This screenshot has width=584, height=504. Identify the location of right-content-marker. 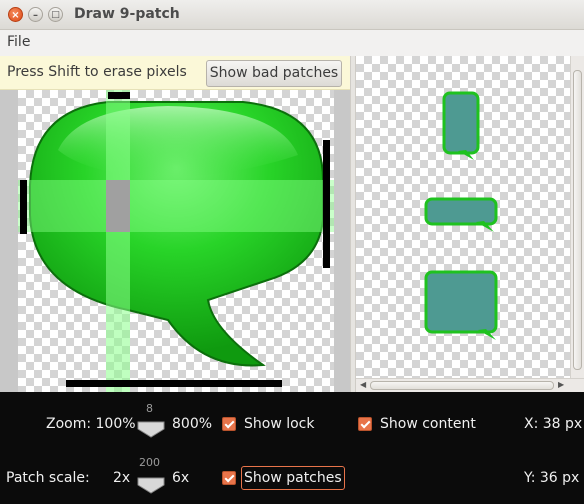
(326, 204).